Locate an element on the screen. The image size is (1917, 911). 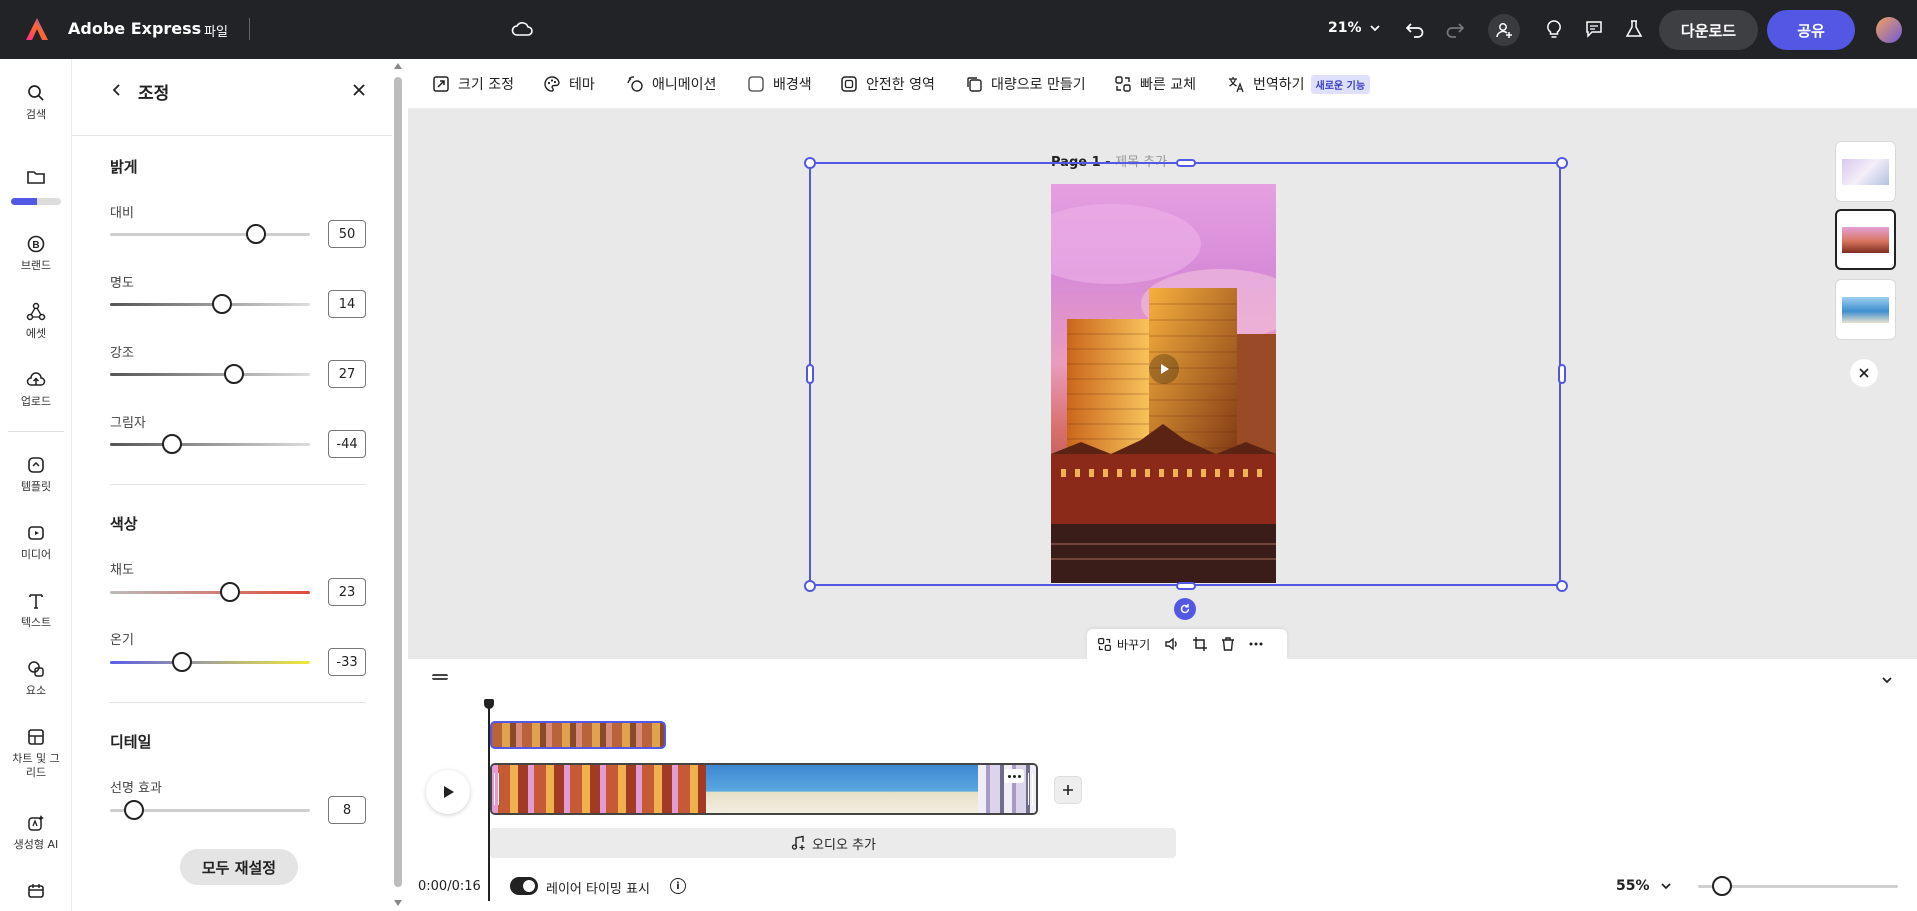
rail-item-assets: 에셋 is located at coordinates (36, 321).